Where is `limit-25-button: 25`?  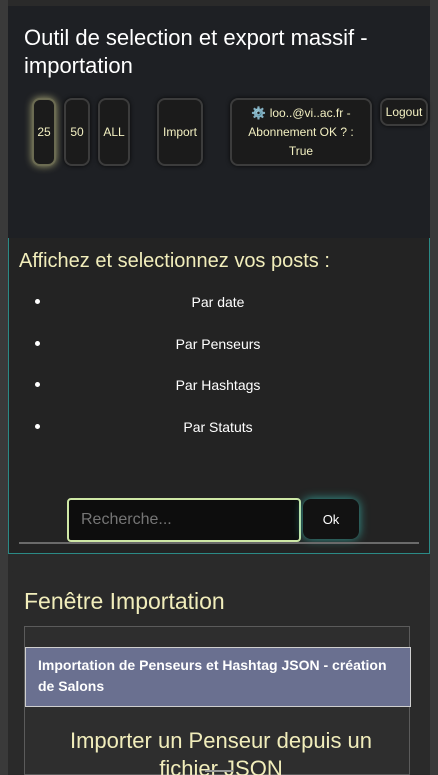 limit-25-button: 25 is located at coordinates (44, 132).